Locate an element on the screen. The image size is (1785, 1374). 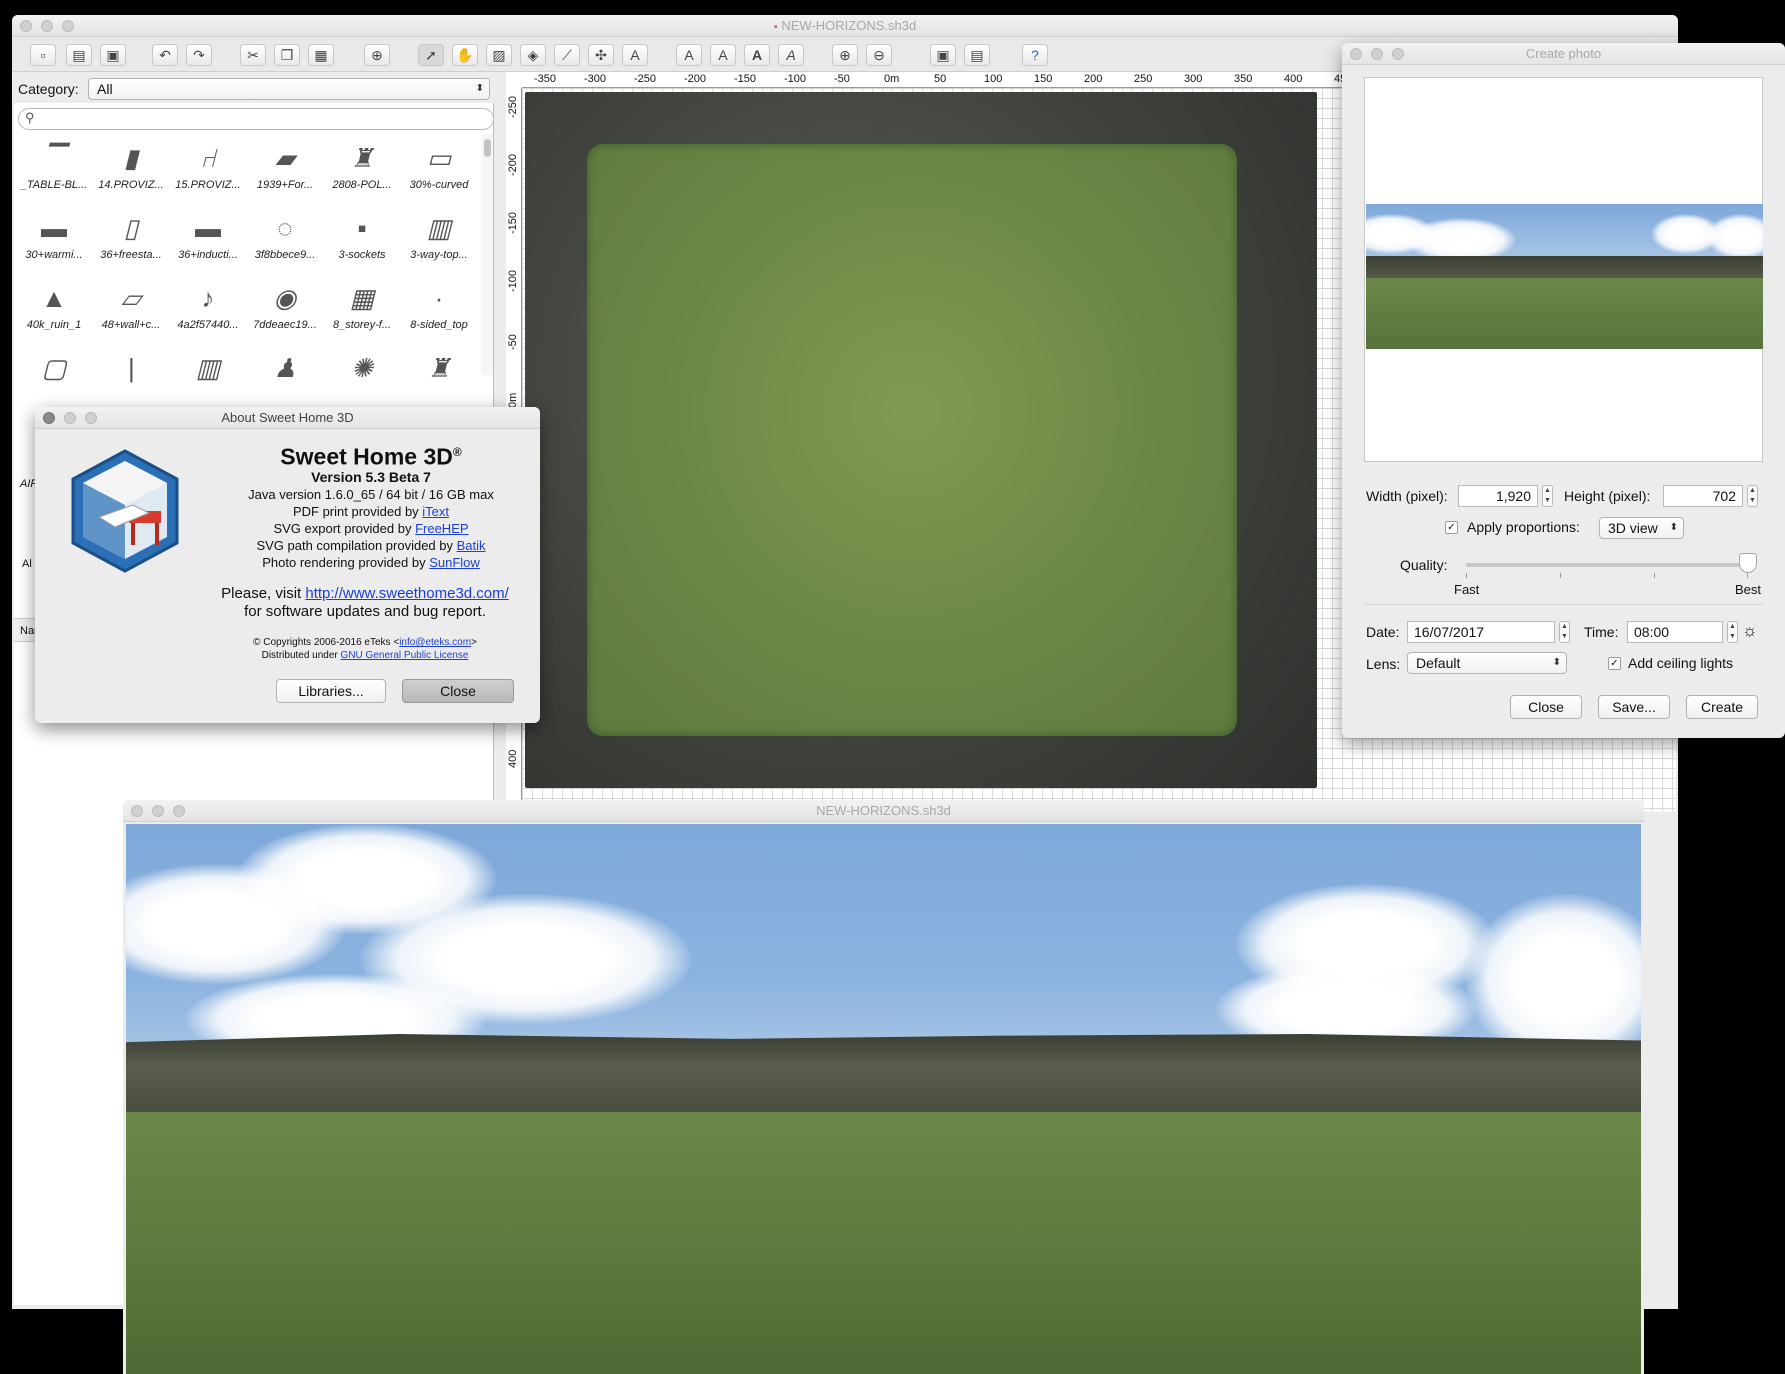
pan-icon: ✋ is located at coordinates (465, 55).